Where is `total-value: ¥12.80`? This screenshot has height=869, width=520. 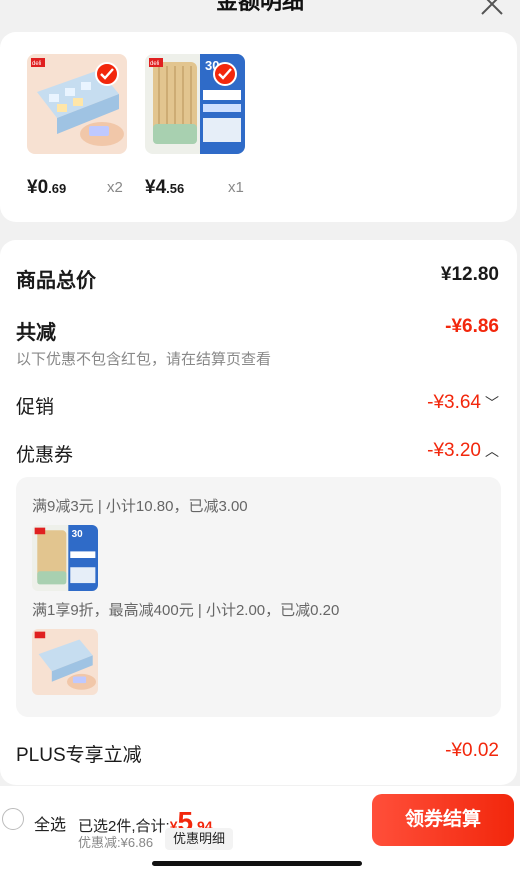
total-value: ¥12.80 is located at coordinates (469, 274).